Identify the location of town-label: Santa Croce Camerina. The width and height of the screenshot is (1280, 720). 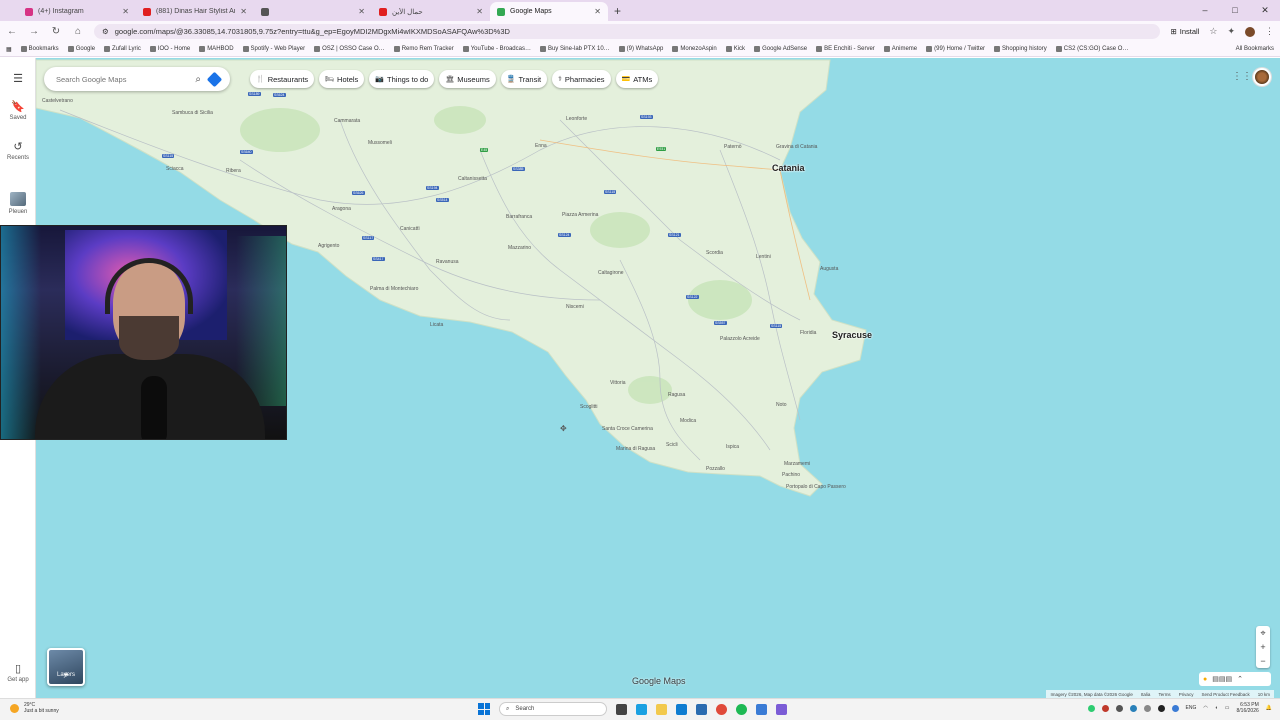
(627, 429).